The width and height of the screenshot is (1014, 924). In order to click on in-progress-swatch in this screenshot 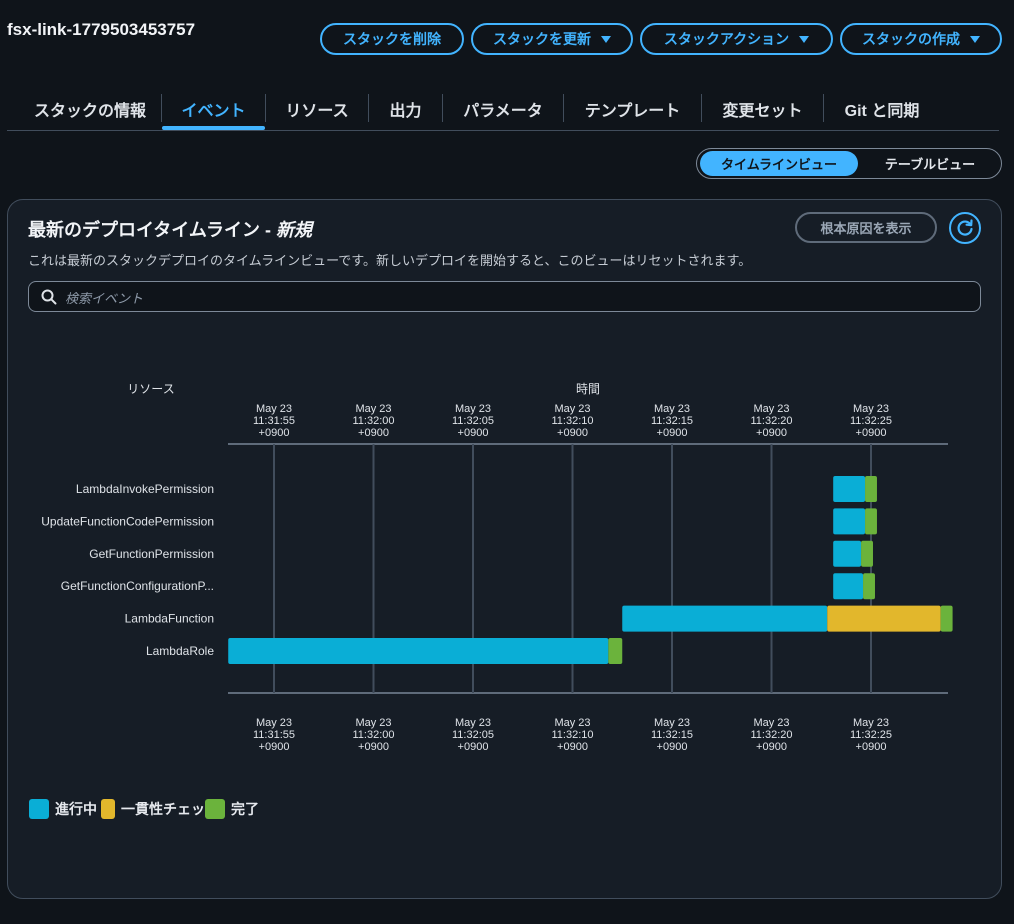, I will do `click(39, 809)`.